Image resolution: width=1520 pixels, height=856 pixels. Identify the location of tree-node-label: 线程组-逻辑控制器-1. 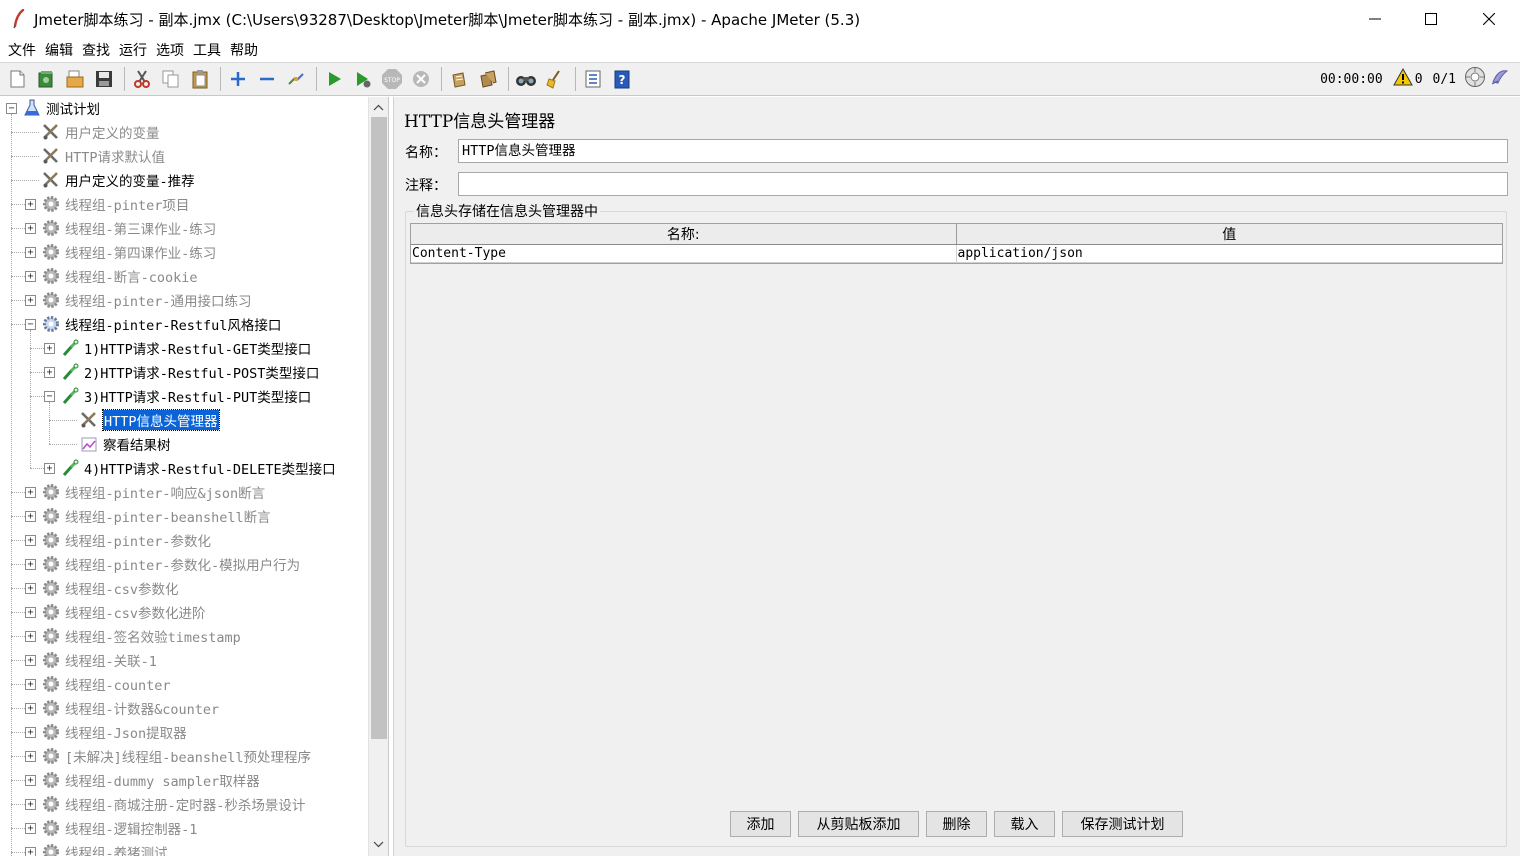
(131, 828).